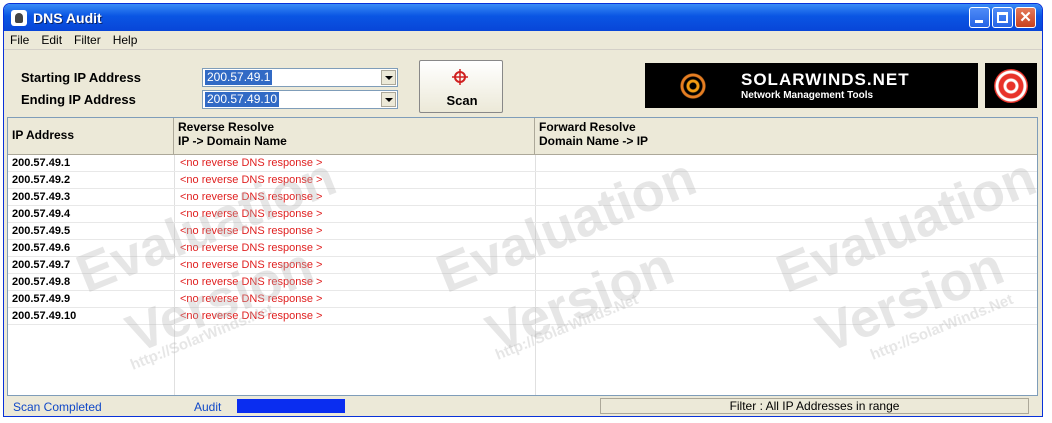 The width and height of the screenshot is (1052, 423). I want to click on crosshair-icon, so click(460, 77).